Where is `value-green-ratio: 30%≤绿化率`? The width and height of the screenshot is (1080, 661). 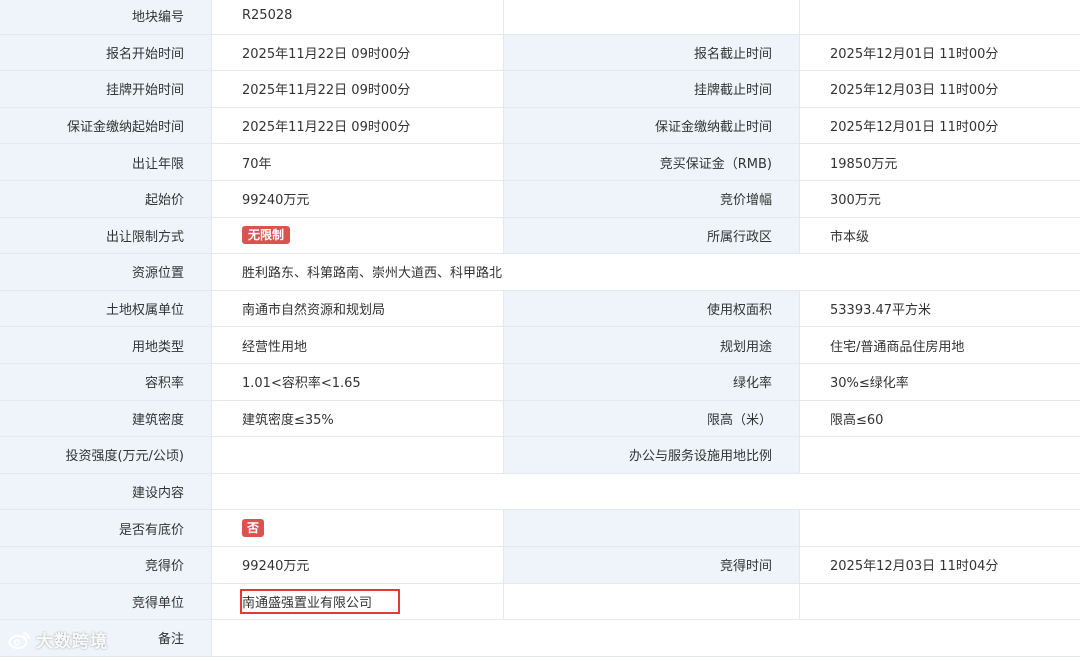
value-green-ratio: 30%≤绿化率 is located at coordinates (940, 381).